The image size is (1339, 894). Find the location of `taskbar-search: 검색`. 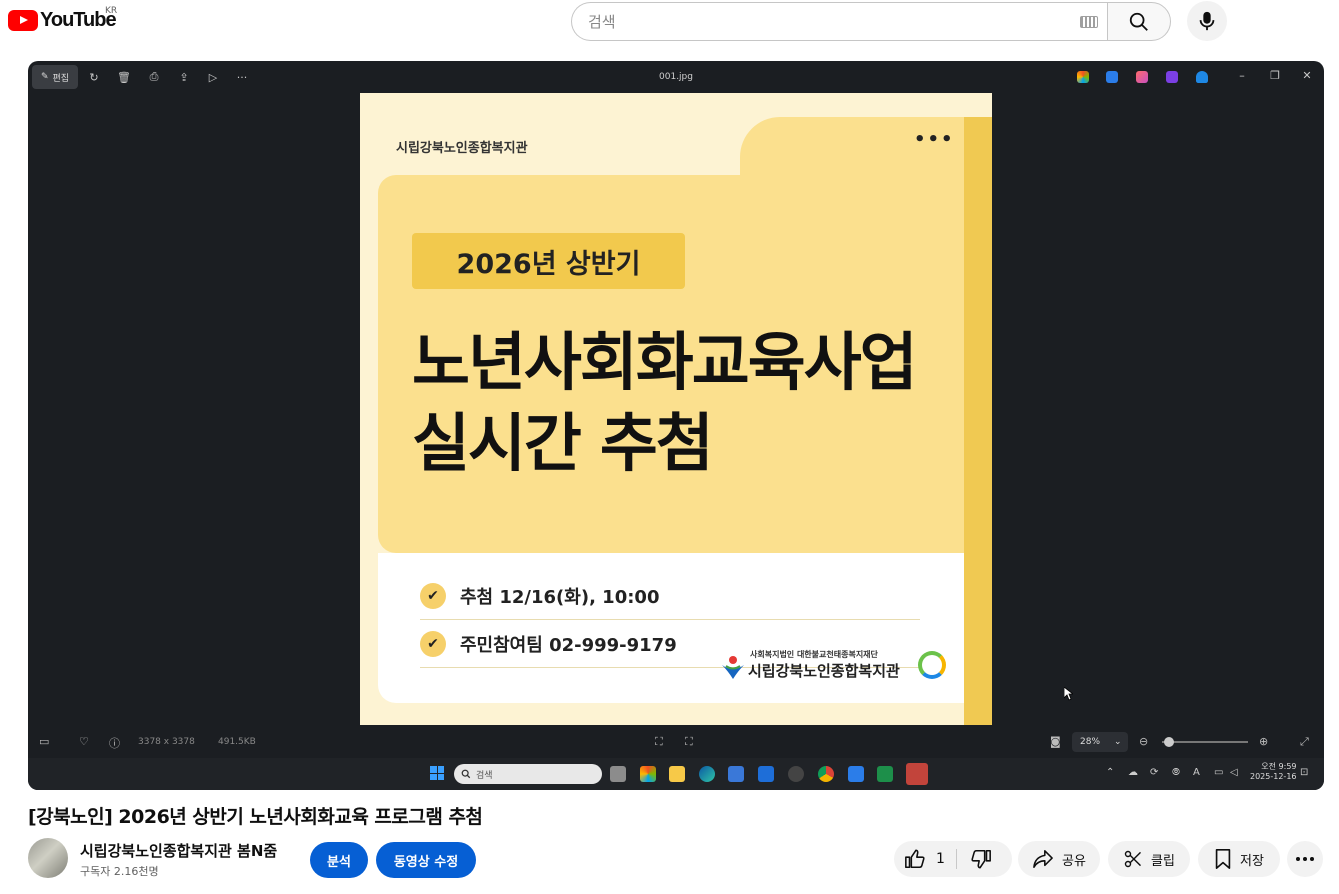

taskbar-search: 검색 is located at coordinates (528, 774).